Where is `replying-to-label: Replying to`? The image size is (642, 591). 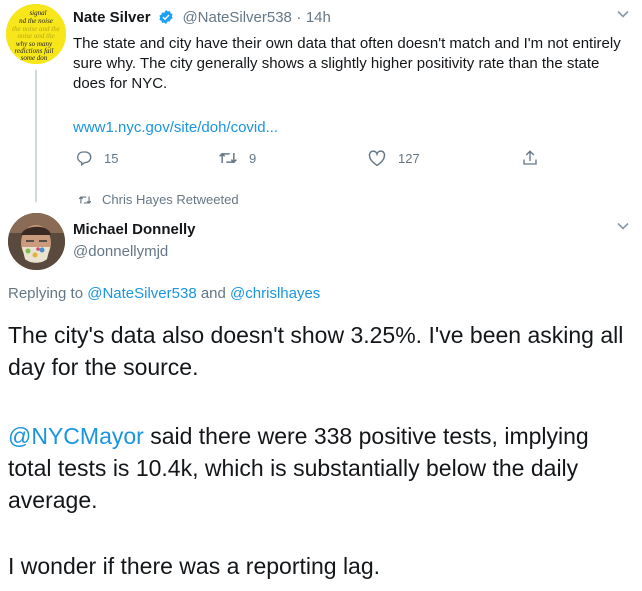 replying-to-label: Replying to is located at coordinates (46, 293).